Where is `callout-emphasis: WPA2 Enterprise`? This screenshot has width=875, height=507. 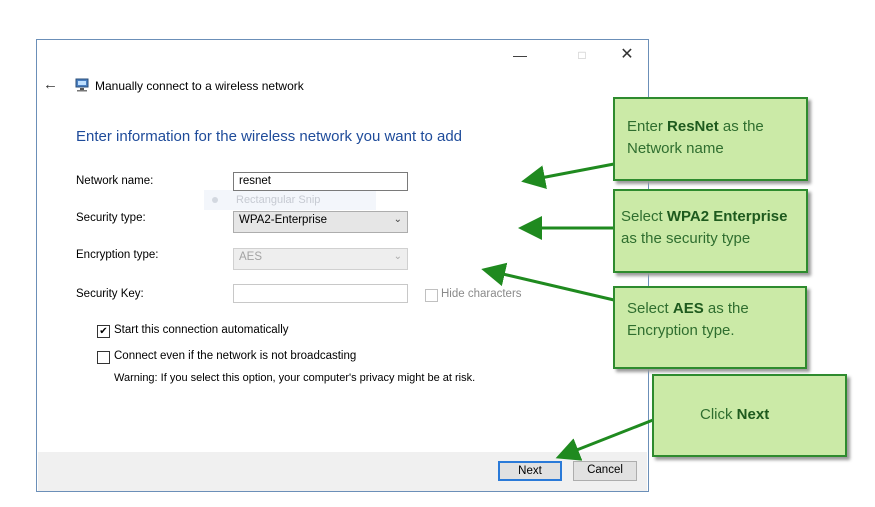
callout-emphasis: WPA2 Enterprise is located at coordinates (727, 216).